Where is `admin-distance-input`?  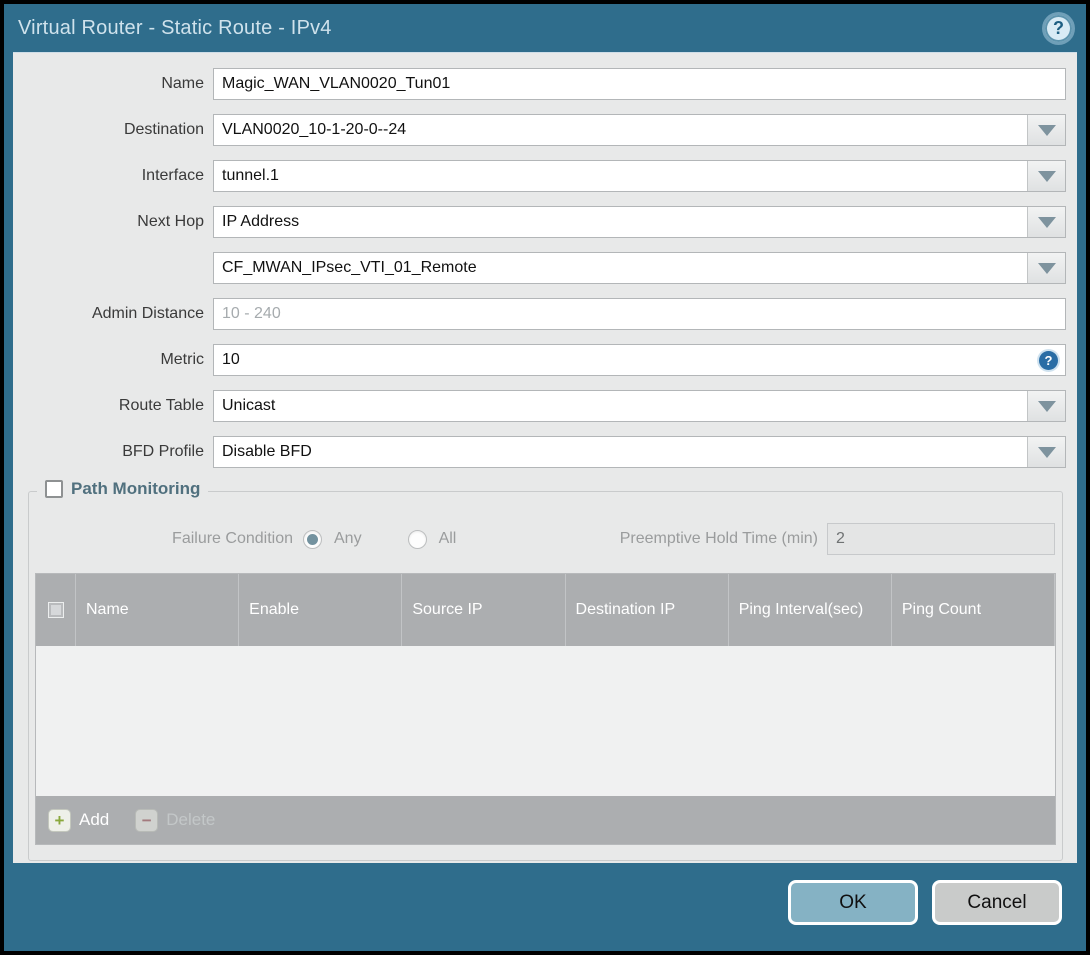 admin-distance-input is located at coordinates (639, 314).